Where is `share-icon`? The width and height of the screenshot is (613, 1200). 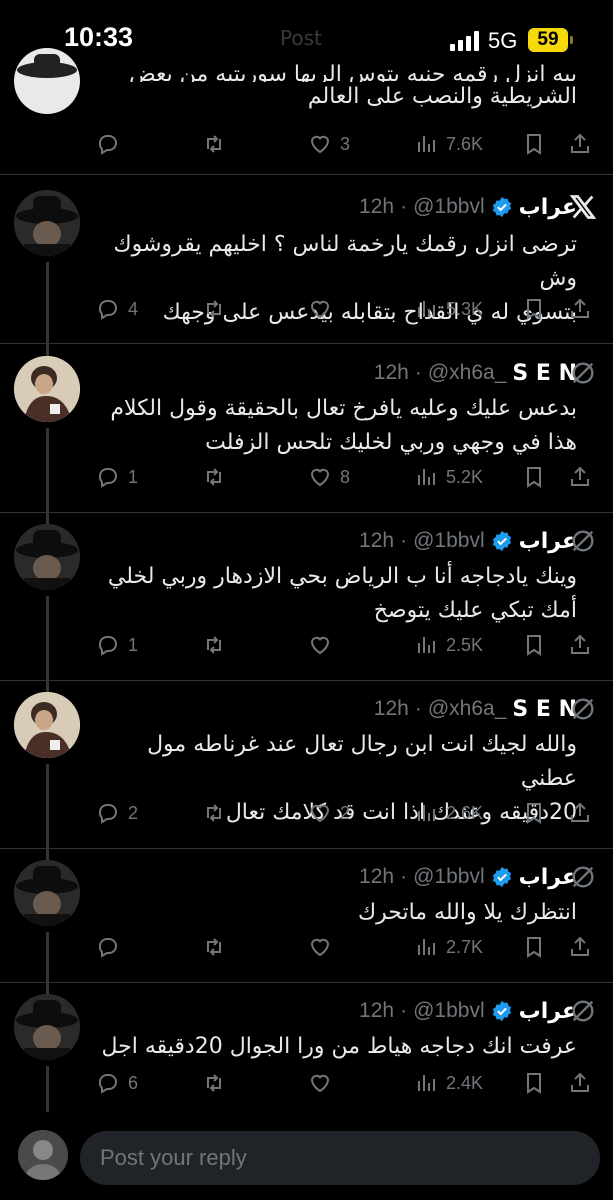 share-icon is located at coordinates (580, 1082).